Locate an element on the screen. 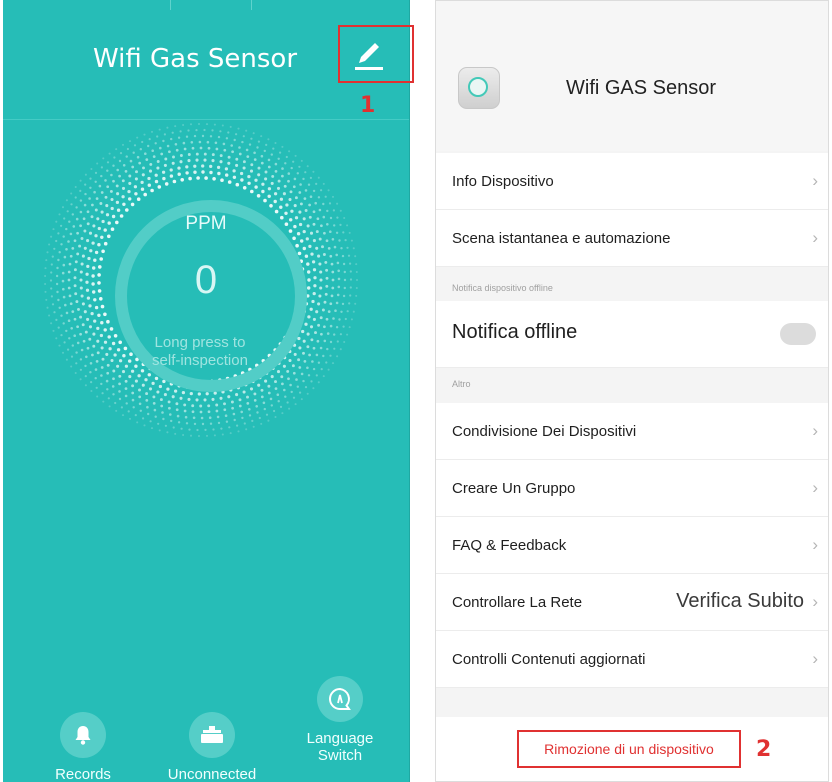  row-faq-feedback: FAQ & Feedback › is located at coordinates (632, 545).